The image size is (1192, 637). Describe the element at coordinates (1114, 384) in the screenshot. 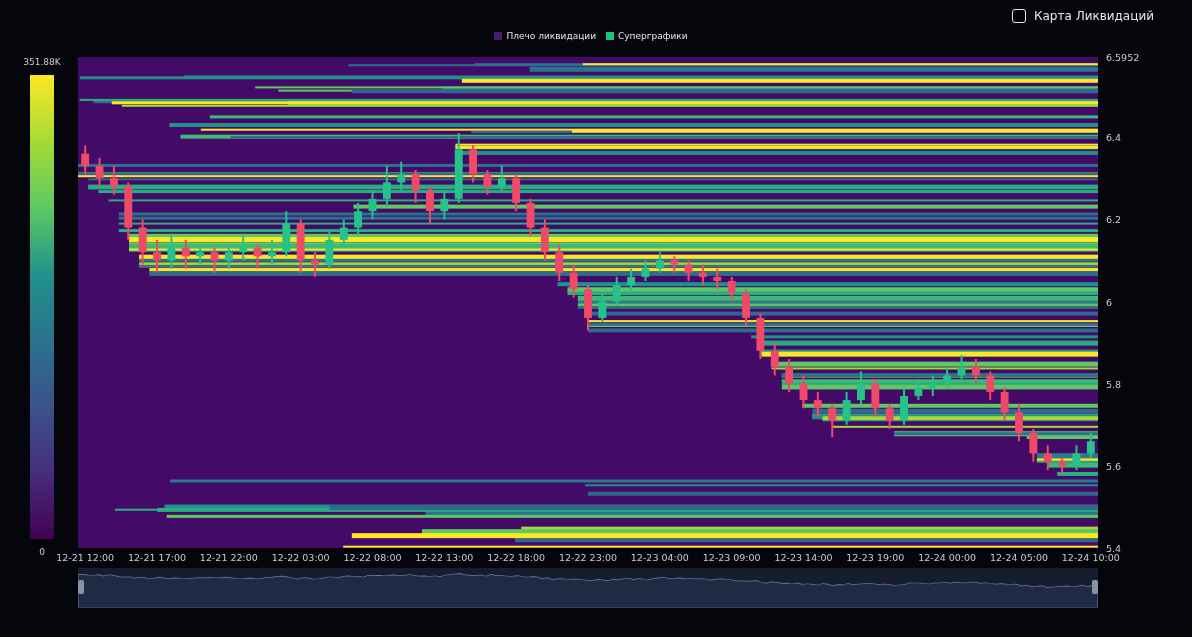

I see `y-axis-label: 5.8` at that location.